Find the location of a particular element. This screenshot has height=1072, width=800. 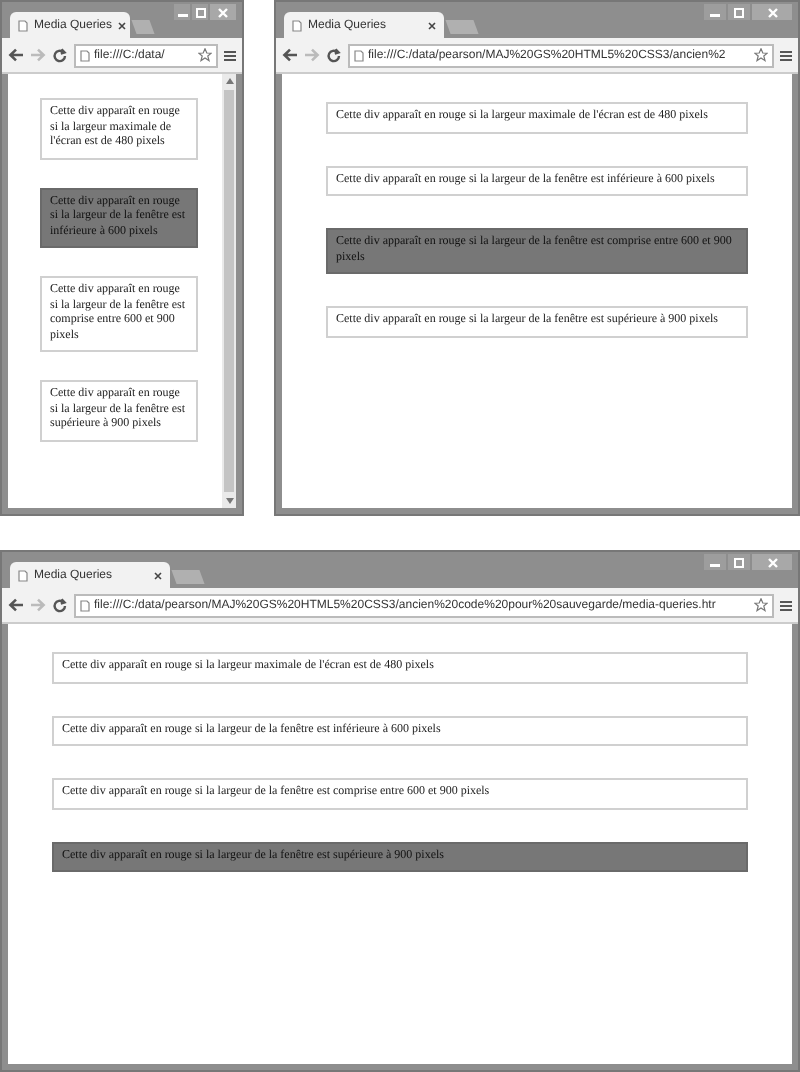

scrollbar is located at coordinates (229, 291).